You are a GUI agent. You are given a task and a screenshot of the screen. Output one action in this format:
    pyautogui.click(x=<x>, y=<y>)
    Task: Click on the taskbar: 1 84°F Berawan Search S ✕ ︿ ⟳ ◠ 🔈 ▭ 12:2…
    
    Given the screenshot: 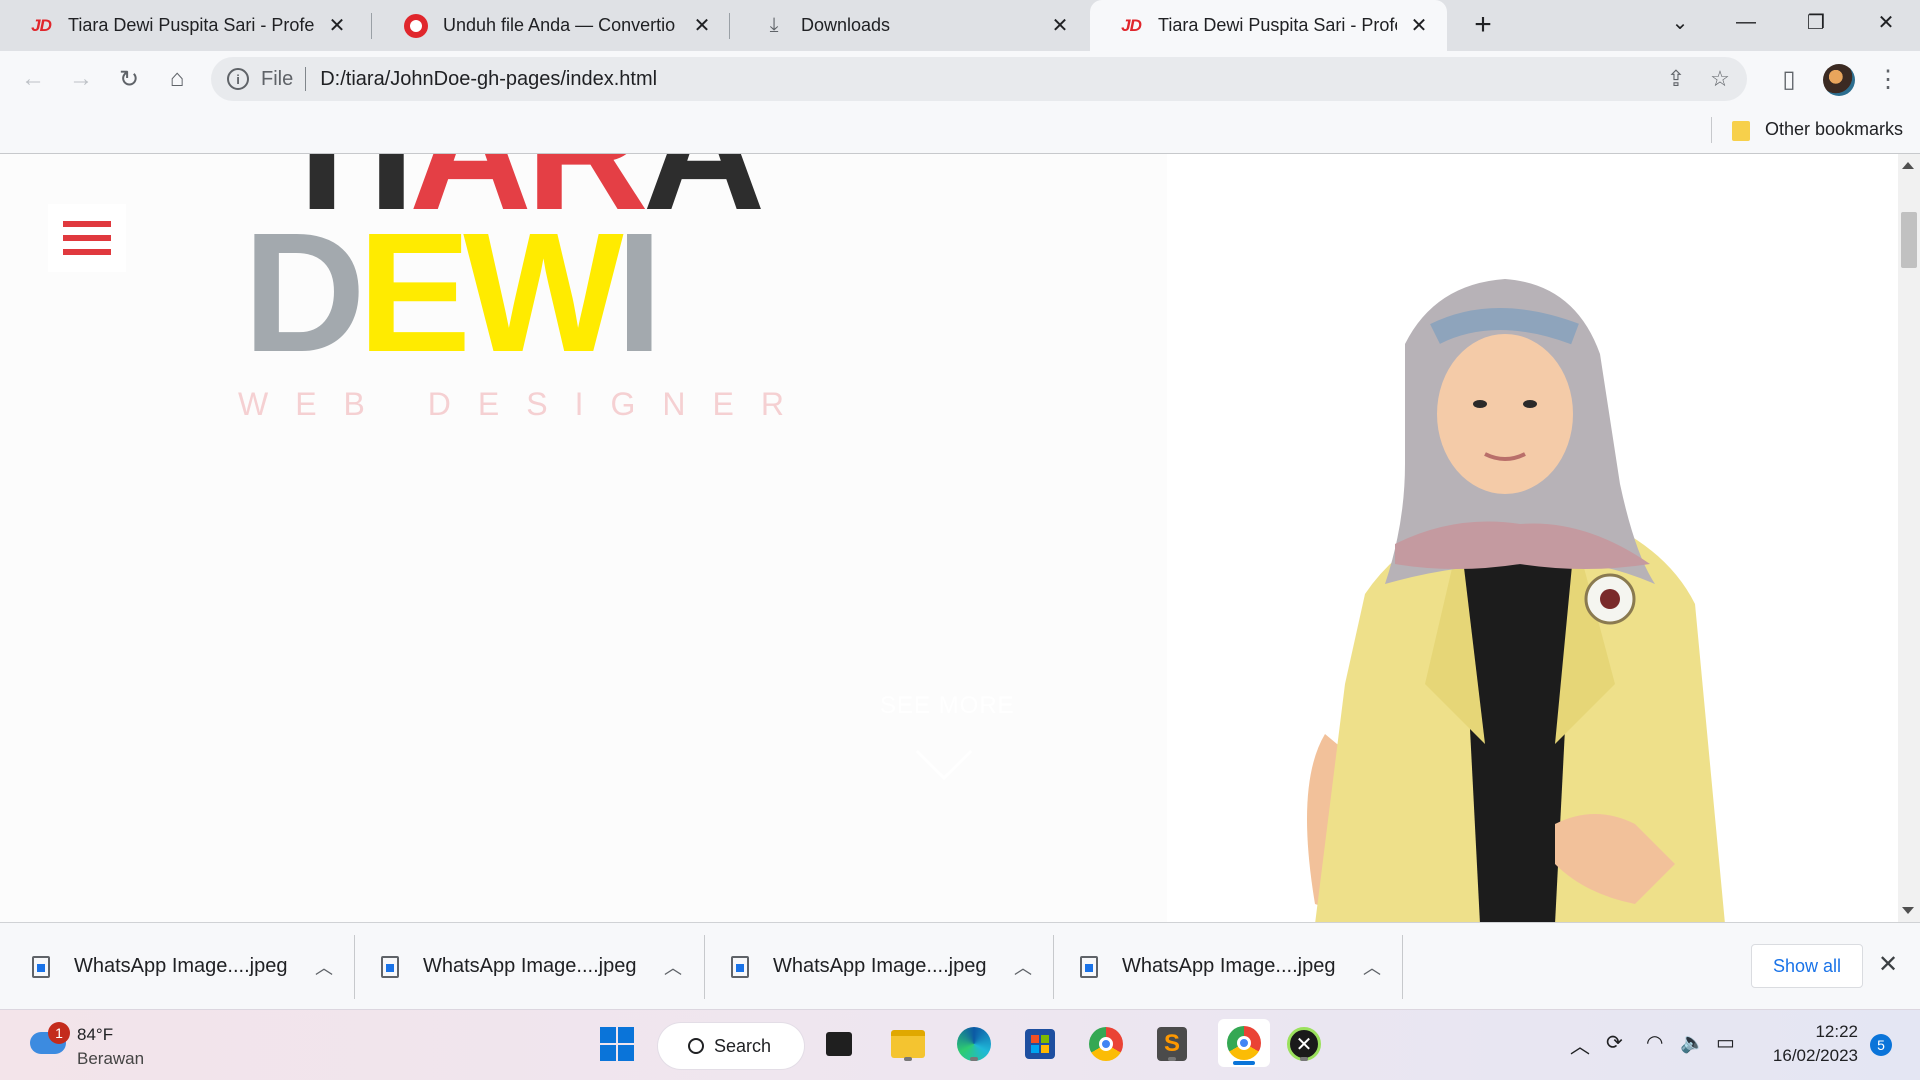 What is the action you would take?
    pyautogui.click(x=960, y=1044)
    